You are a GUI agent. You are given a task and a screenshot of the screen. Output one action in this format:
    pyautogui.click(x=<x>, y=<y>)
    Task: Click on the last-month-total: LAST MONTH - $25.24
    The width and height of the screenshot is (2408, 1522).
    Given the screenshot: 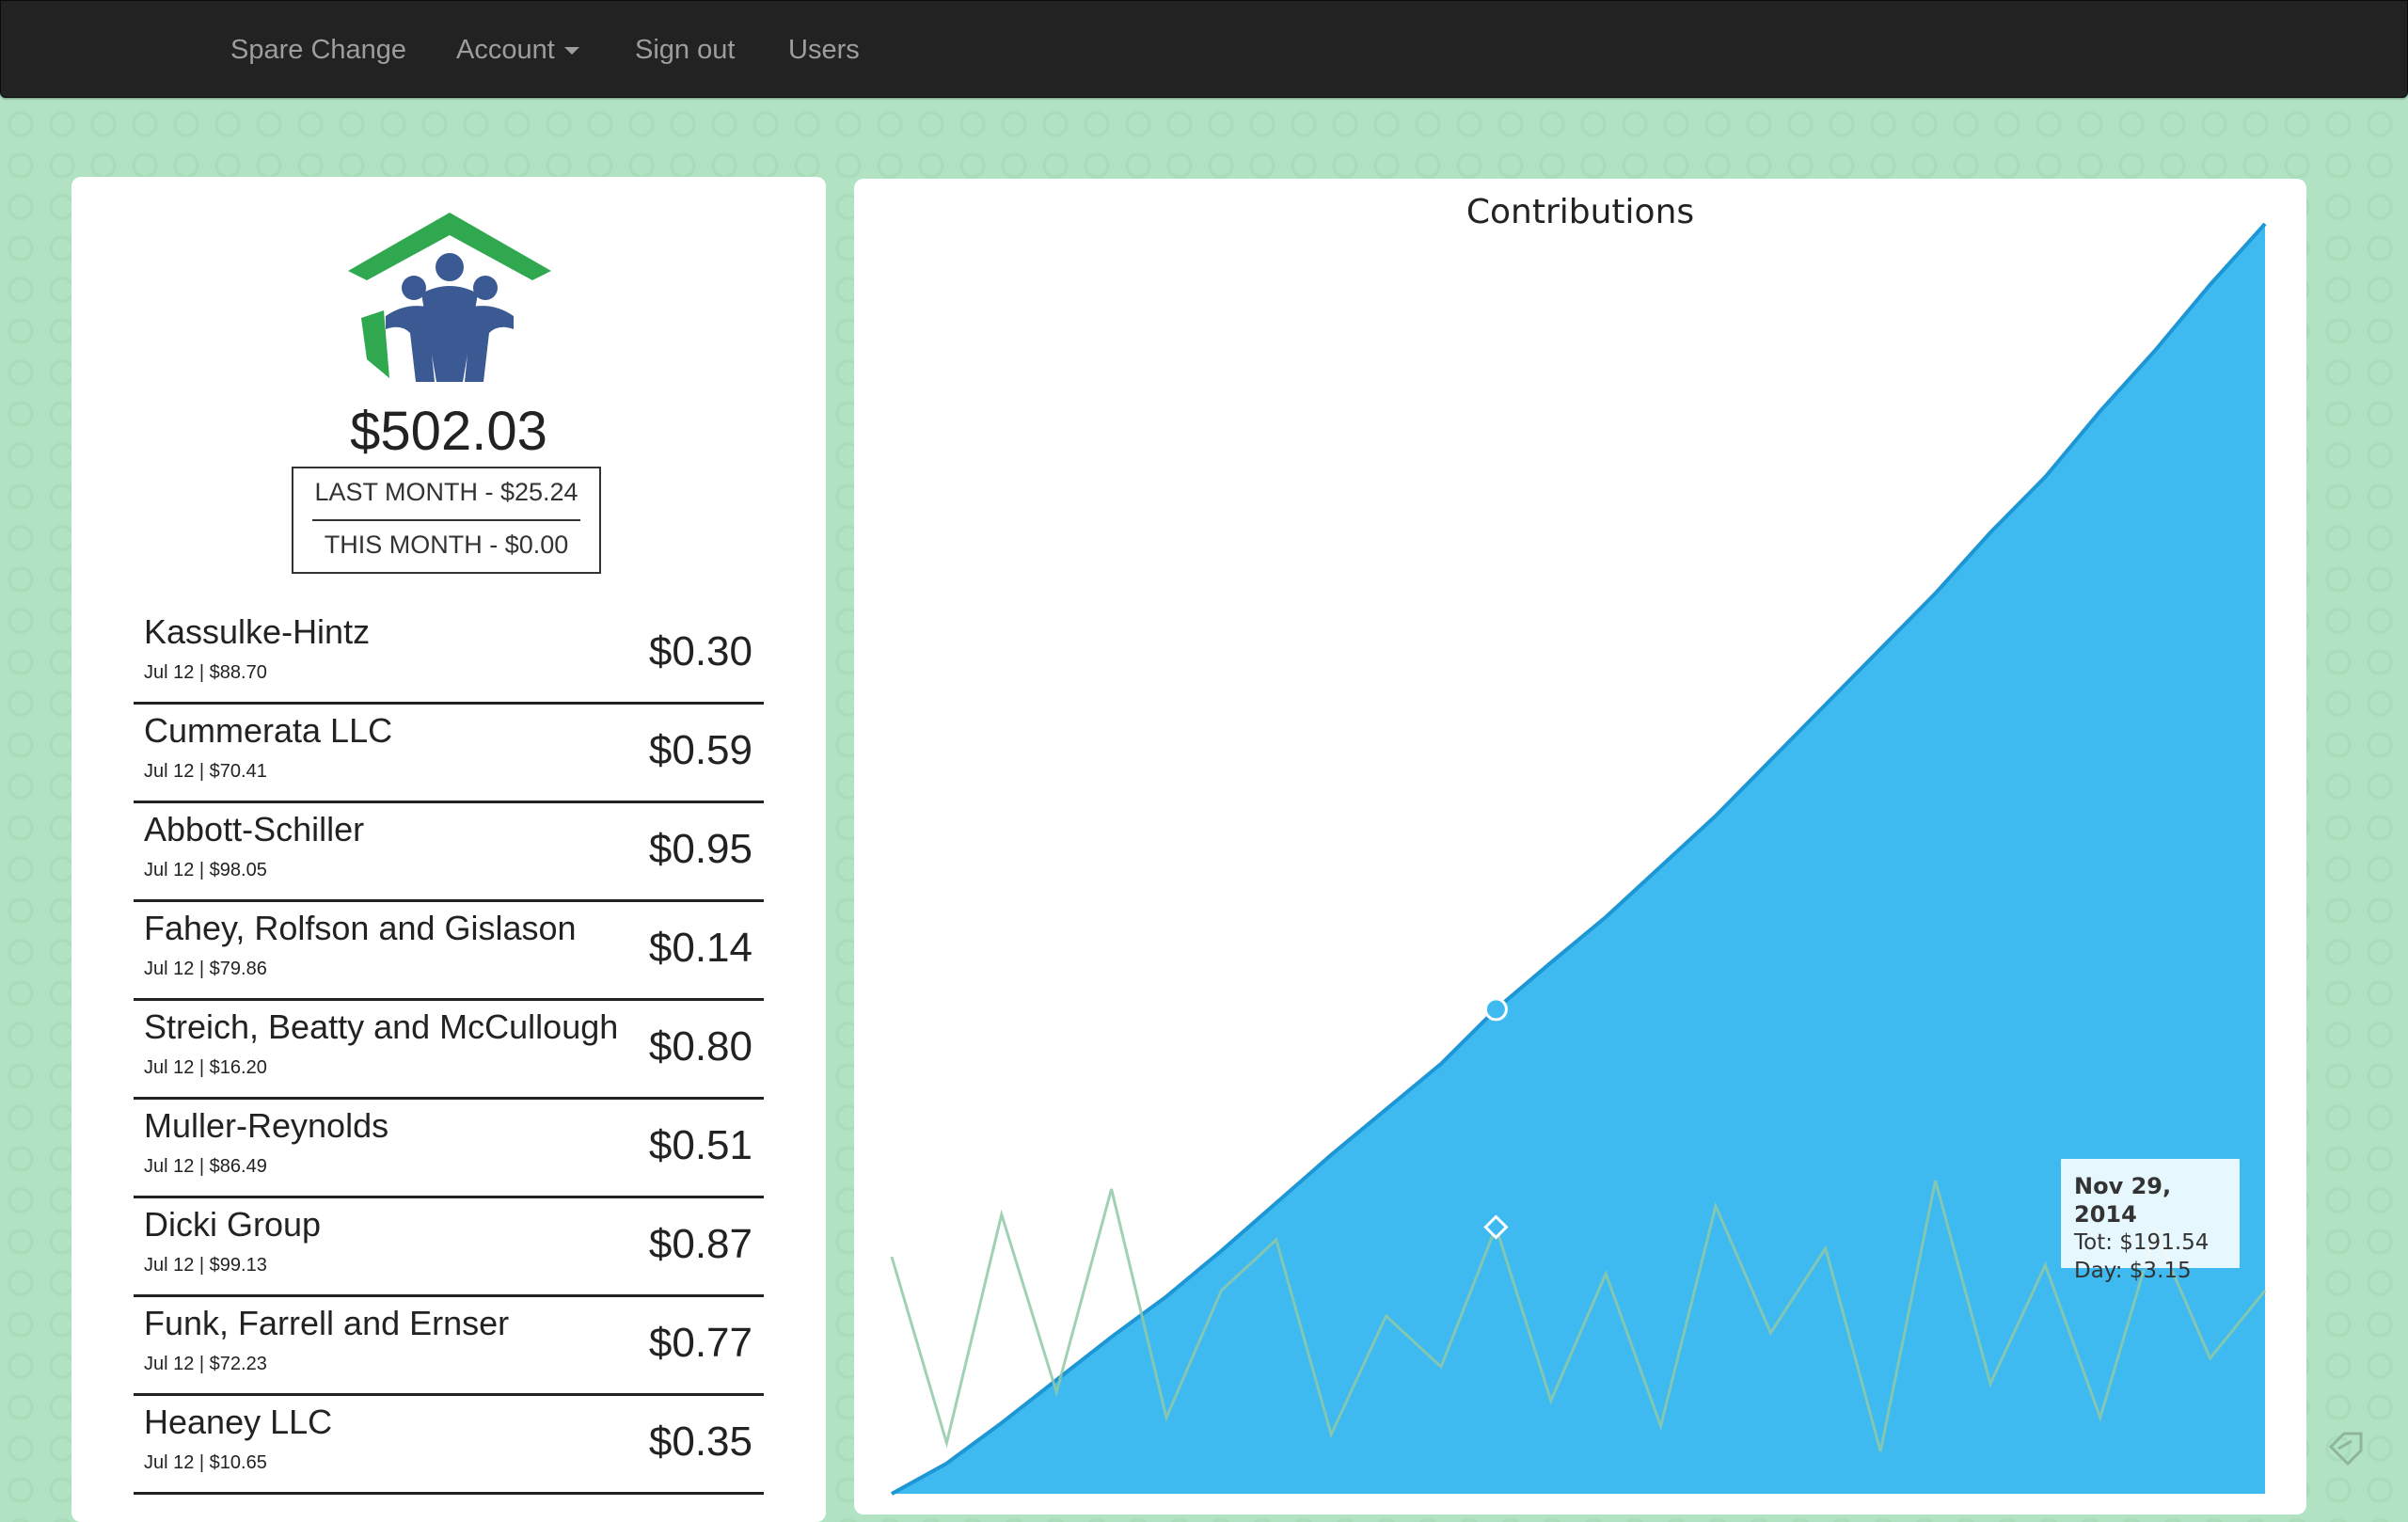 What is the action you would take?
    pyautogui.click(x=446, y=492)
    